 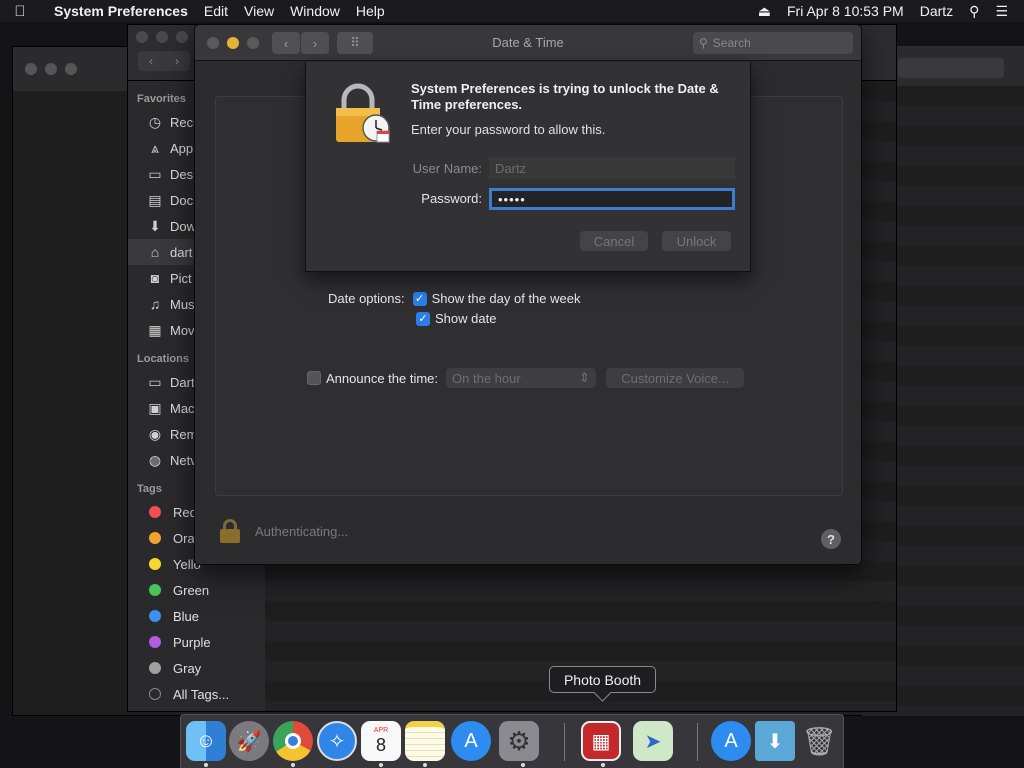 What do you see at coordinates (249, 741) in the screenshot?
I see `launchpad-icon: 🚀` at bounding box center [249, 741].